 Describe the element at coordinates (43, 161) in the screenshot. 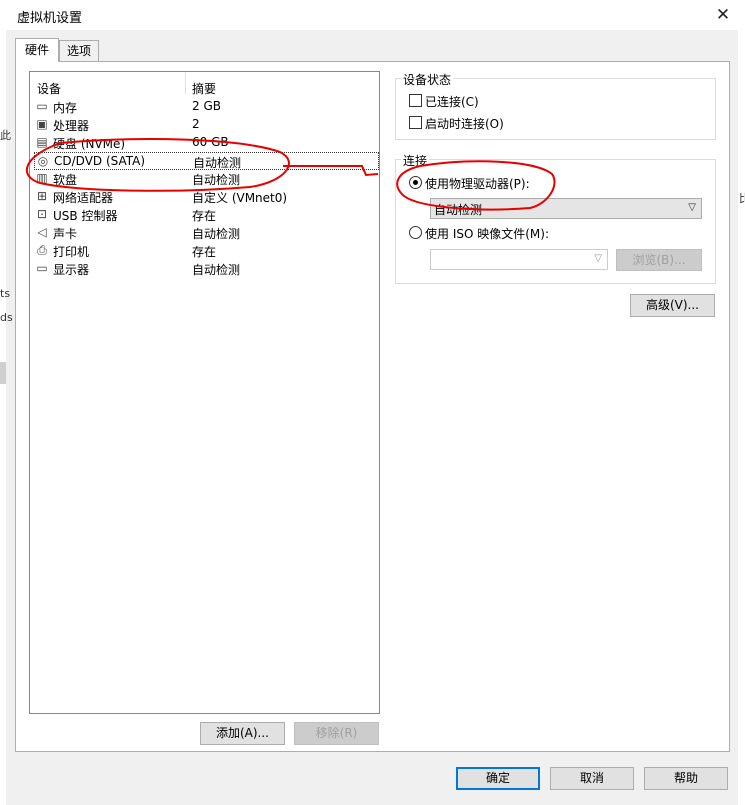

I see `cd-dvd-icon: ◎` at that location.